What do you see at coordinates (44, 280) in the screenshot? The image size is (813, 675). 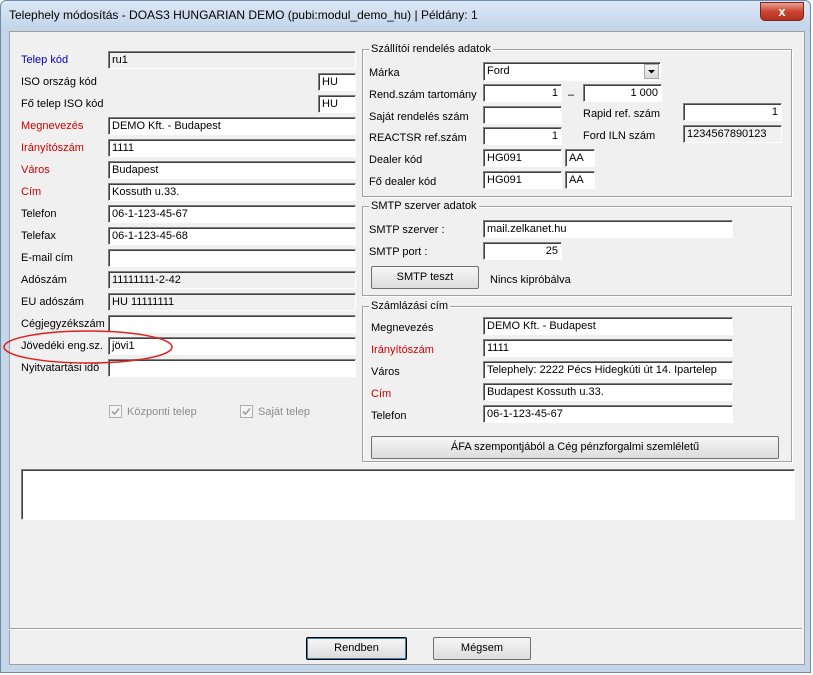 I see `adoszam-label: Adószám` at bounding box center [44, 280].